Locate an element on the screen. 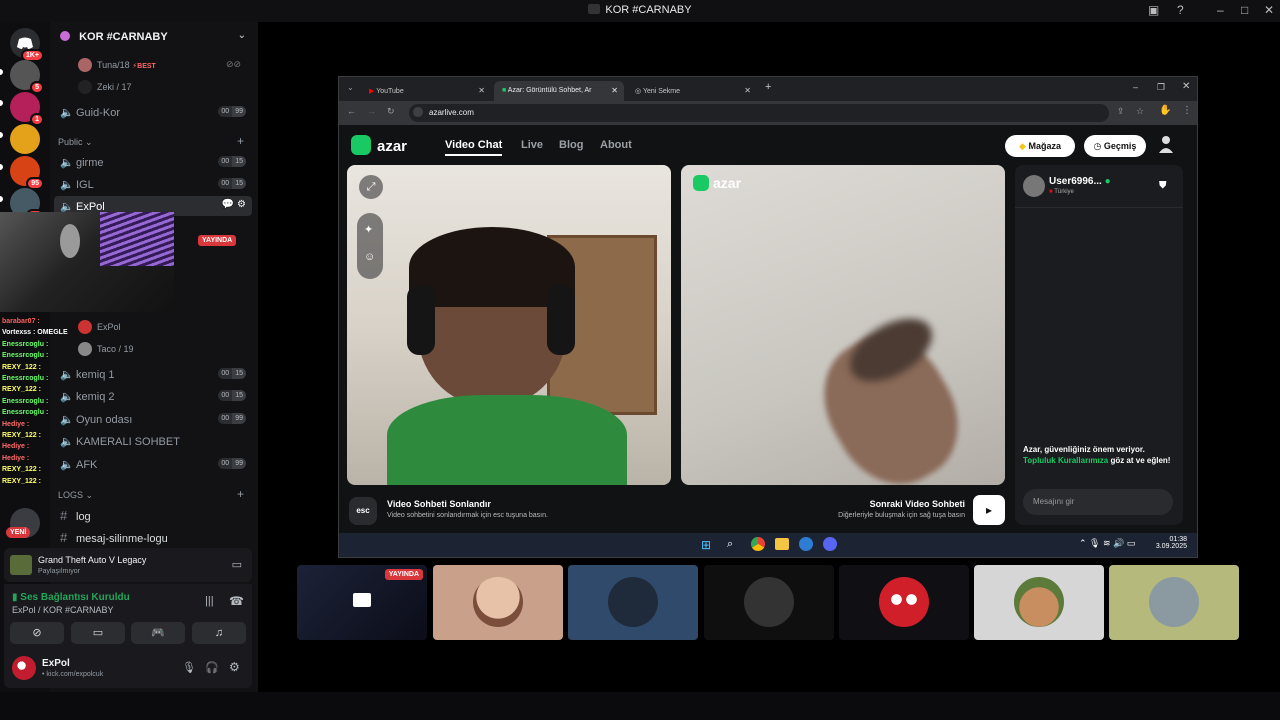  discord-taskbar-icon is located at coordinates (830, 544).